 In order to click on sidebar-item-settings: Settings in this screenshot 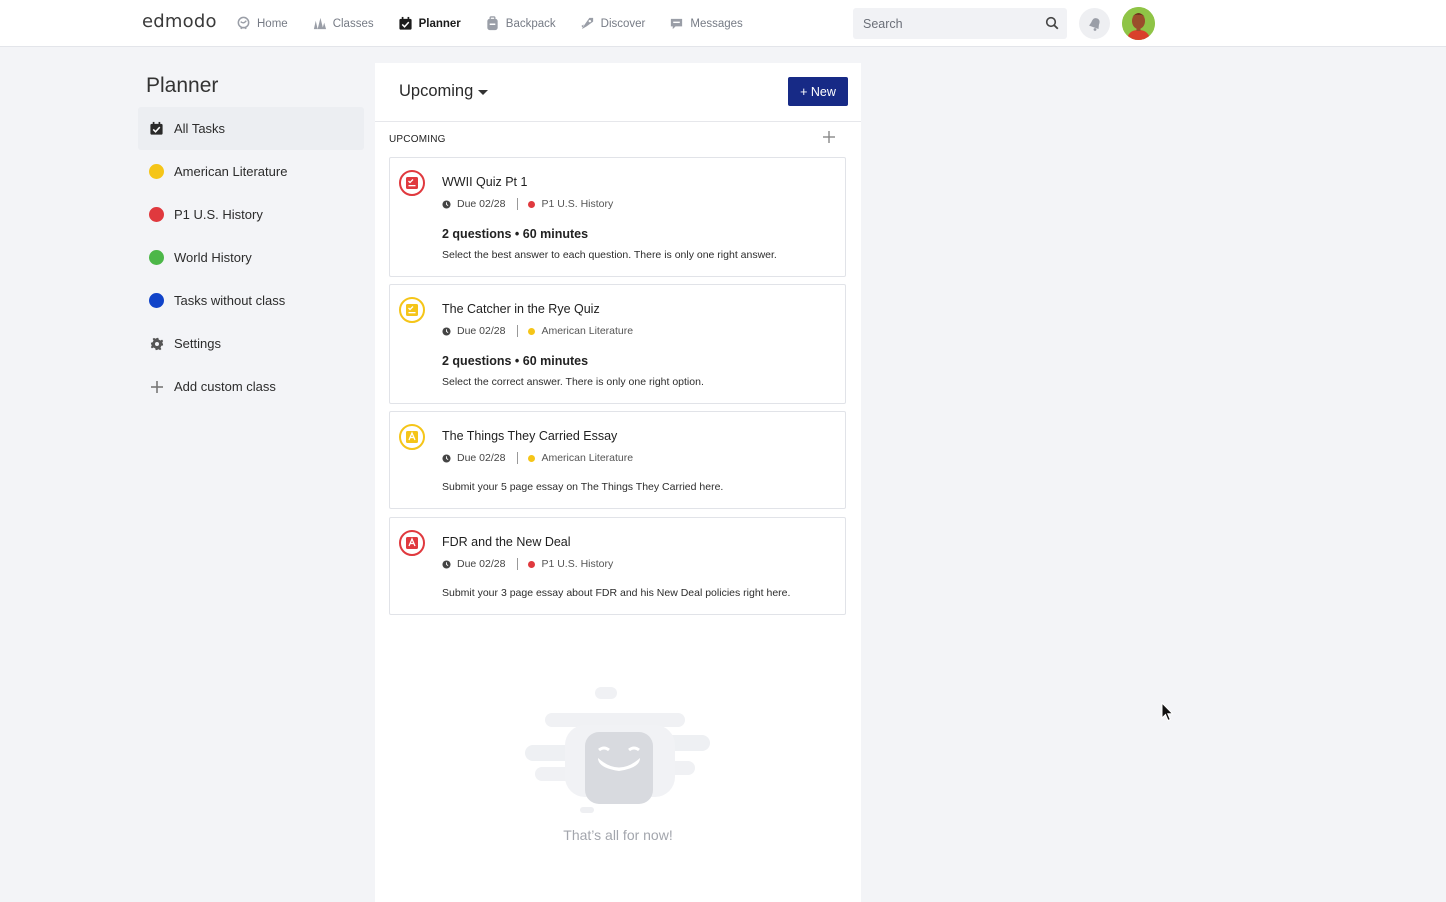, I will do `click(251, 343)`.